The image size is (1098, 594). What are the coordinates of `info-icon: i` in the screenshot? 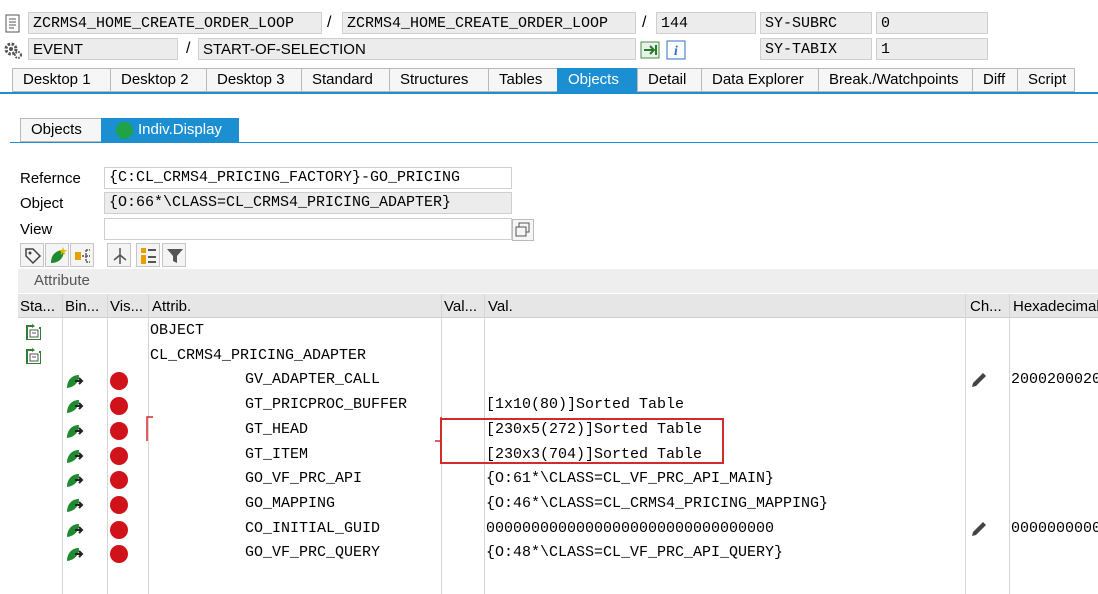 It's located at (676, 50).